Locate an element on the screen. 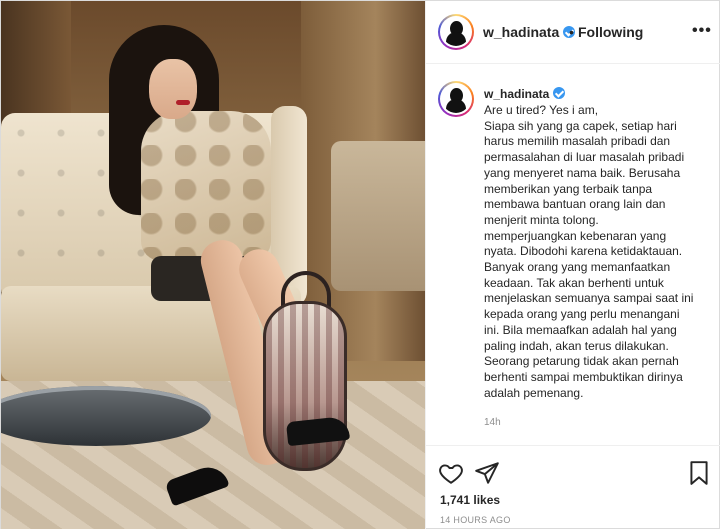 This screenshot has width=720, height=529. caption-line: memperjuangkan kebenaran yang is located at coordinates (575, 235).